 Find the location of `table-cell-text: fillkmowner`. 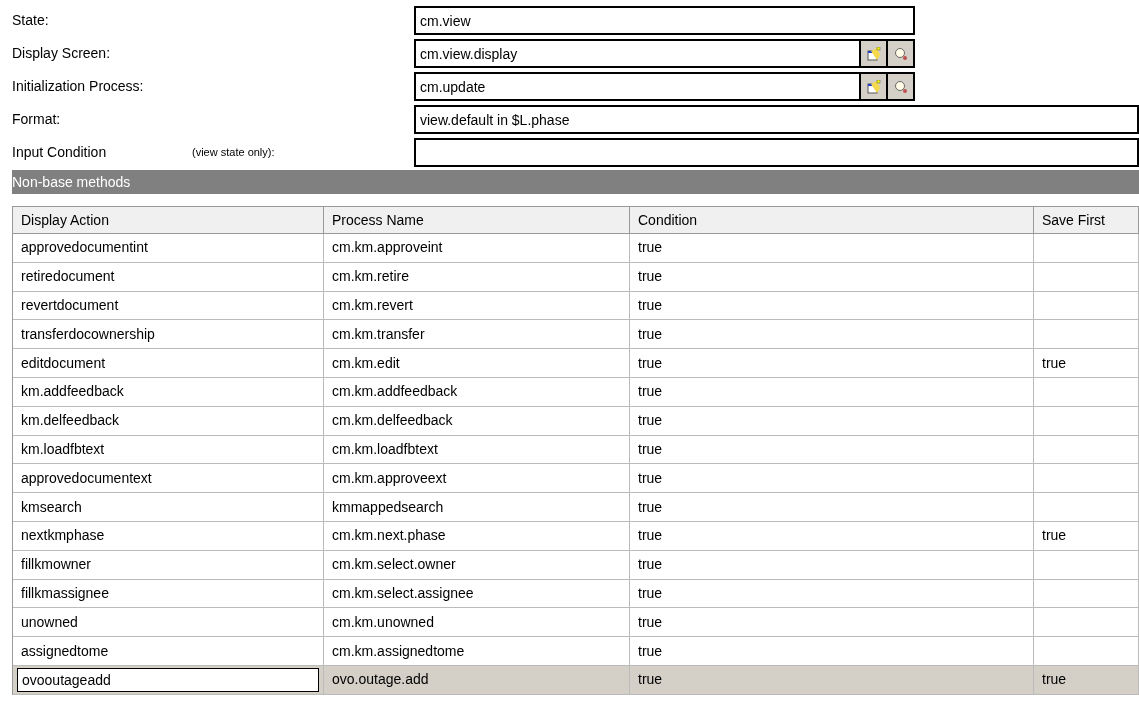

table-cell-text: fillkmowner is located at coordinates (56, 565).